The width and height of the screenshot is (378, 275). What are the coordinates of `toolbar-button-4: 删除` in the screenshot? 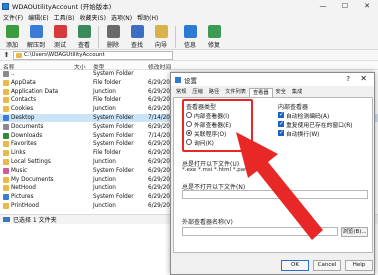 It's located at (113, 36).